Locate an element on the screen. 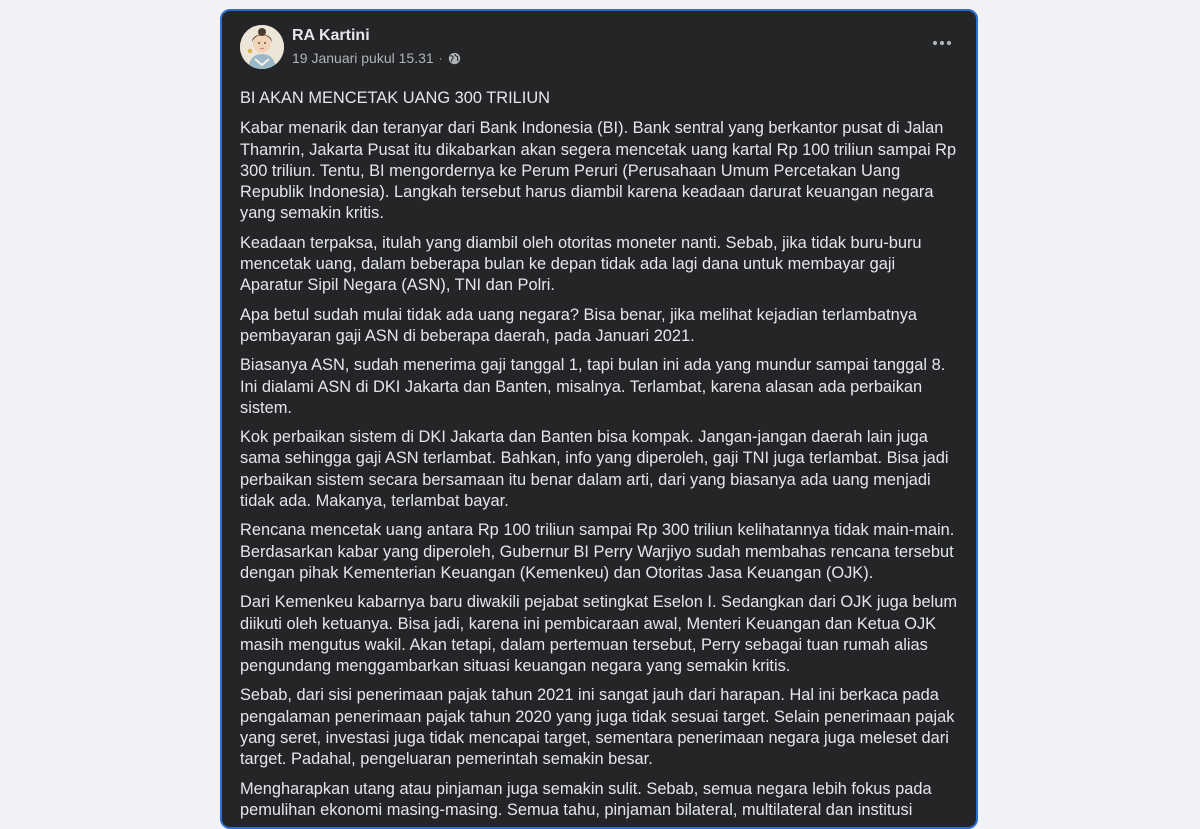 The height and width of the screenshot is (829, 1200). post-meta: 19 Januari pukul 15.31 · is located at coordinates (376, 58).